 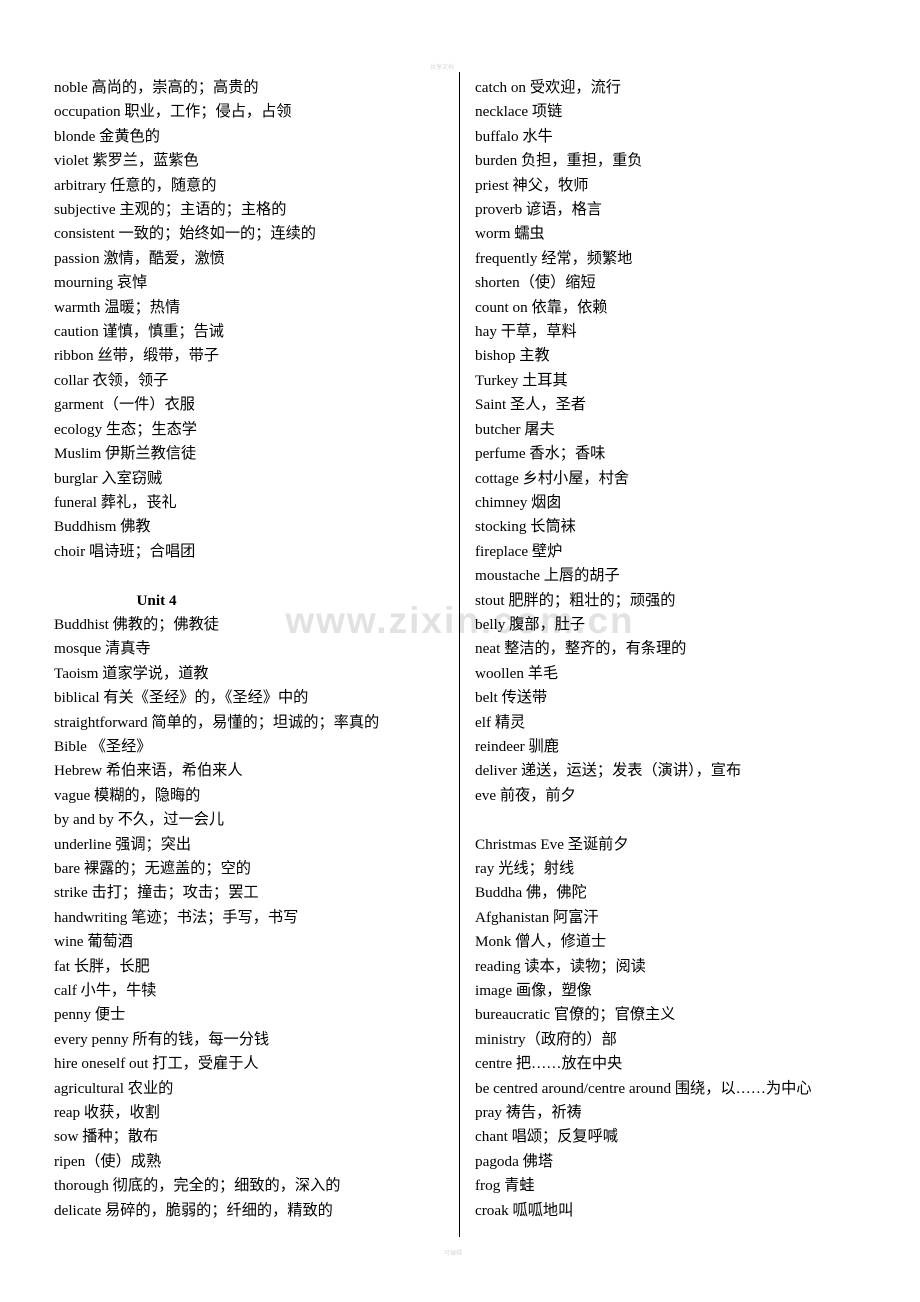 I want to click on vocab-entry: butcher 屠夫, so click(x=515, y=429).